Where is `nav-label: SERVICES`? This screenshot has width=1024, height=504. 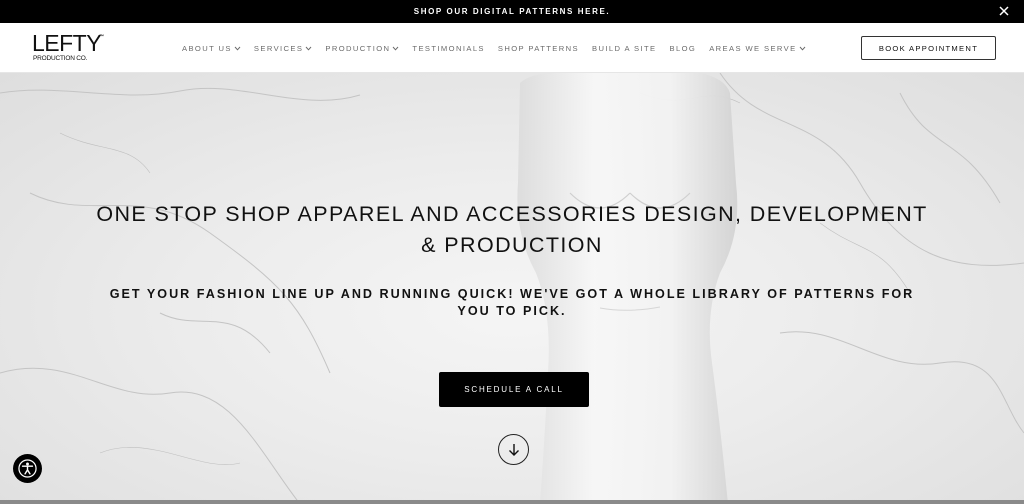 nav-label: SERVICES is located at coordinates (278, 48).